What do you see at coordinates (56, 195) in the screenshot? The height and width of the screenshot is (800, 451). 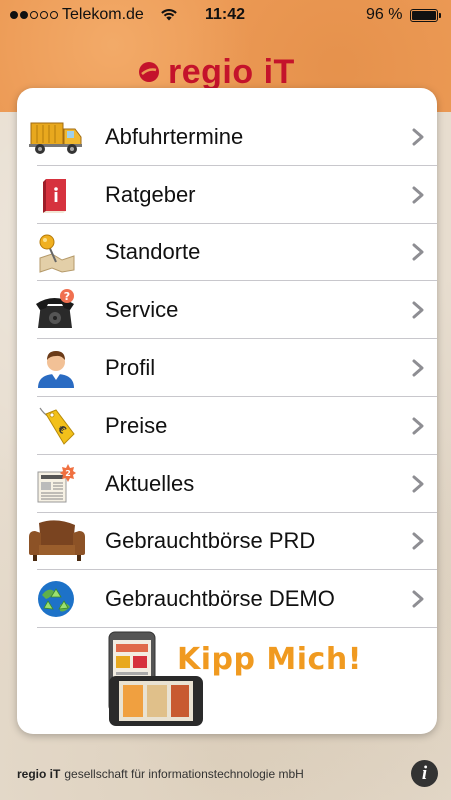 I see `book-icon` at bounding box center [56, 195].